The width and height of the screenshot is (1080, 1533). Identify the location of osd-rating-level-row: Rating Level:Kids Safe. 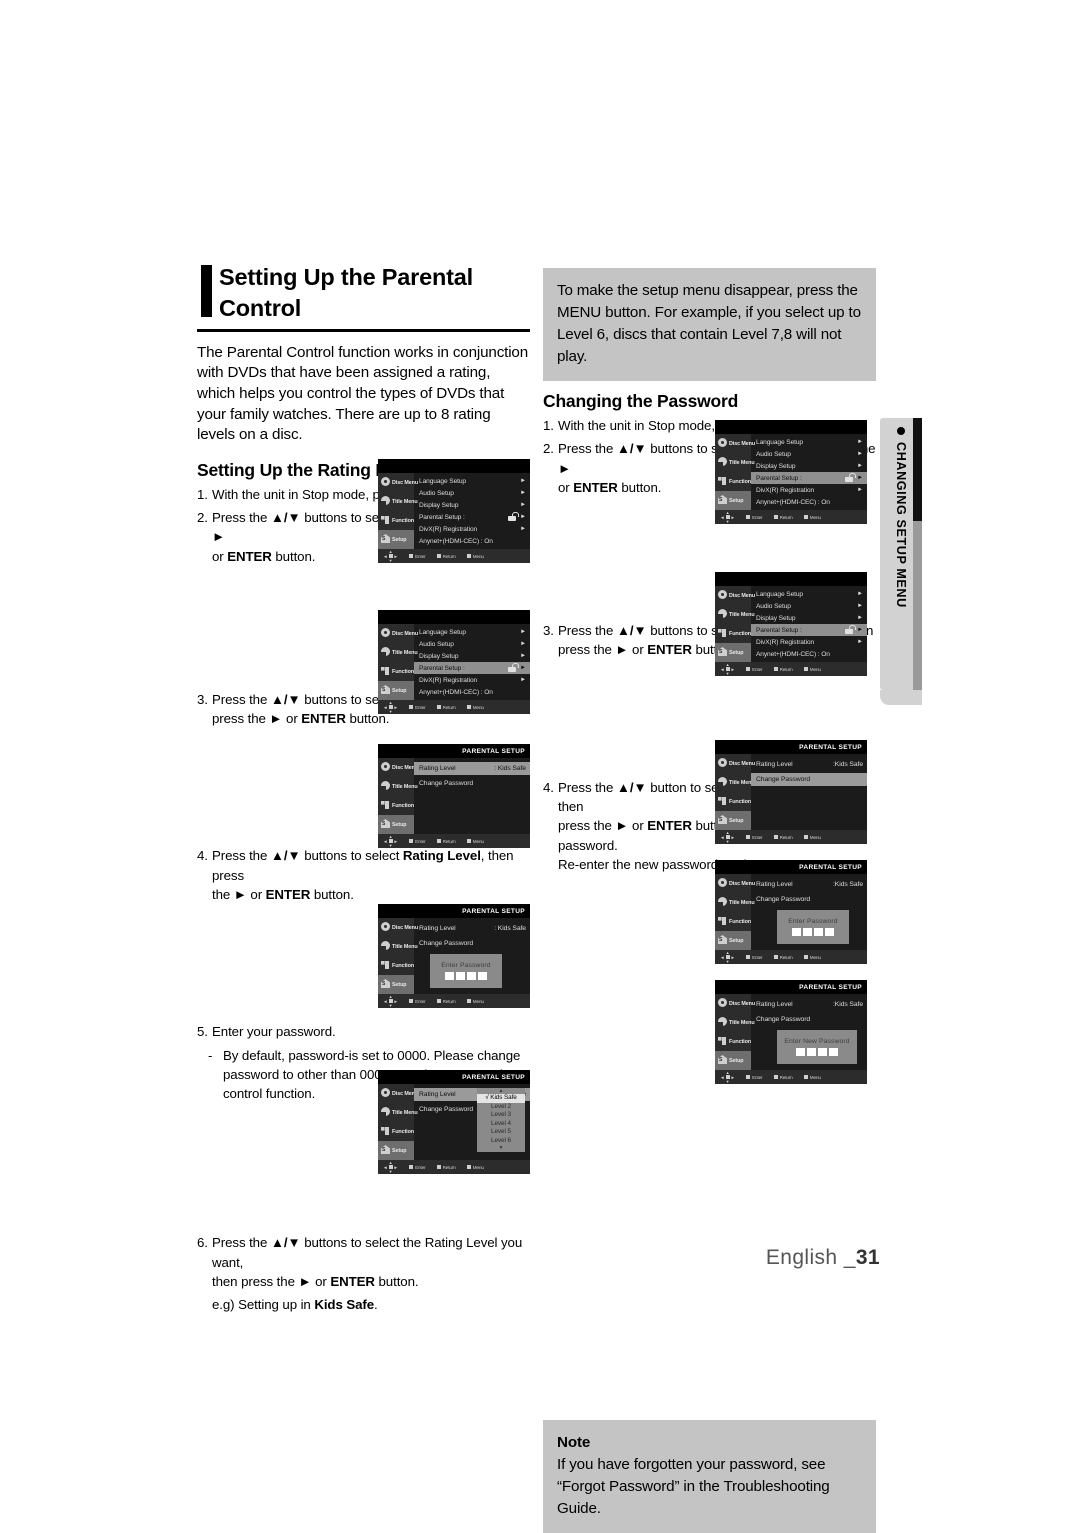
(809, 884).